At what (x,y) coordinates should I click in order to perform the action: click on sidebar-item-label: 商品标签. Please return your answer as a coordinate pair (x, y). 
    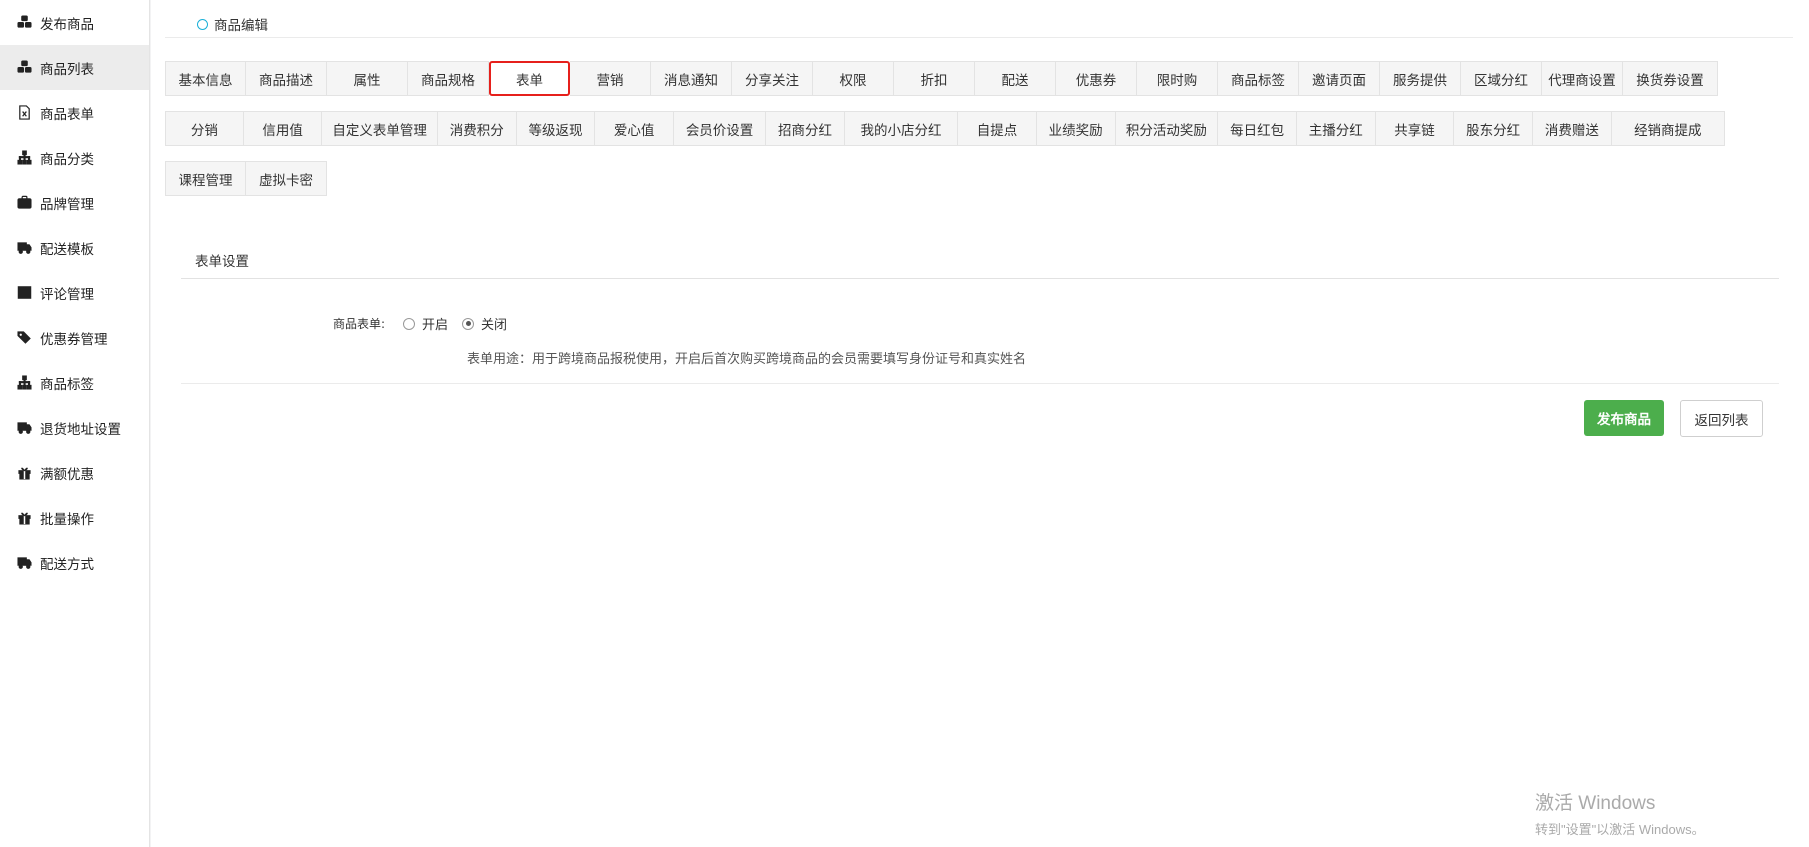
    Looking at the image, I should click on (67, 384).